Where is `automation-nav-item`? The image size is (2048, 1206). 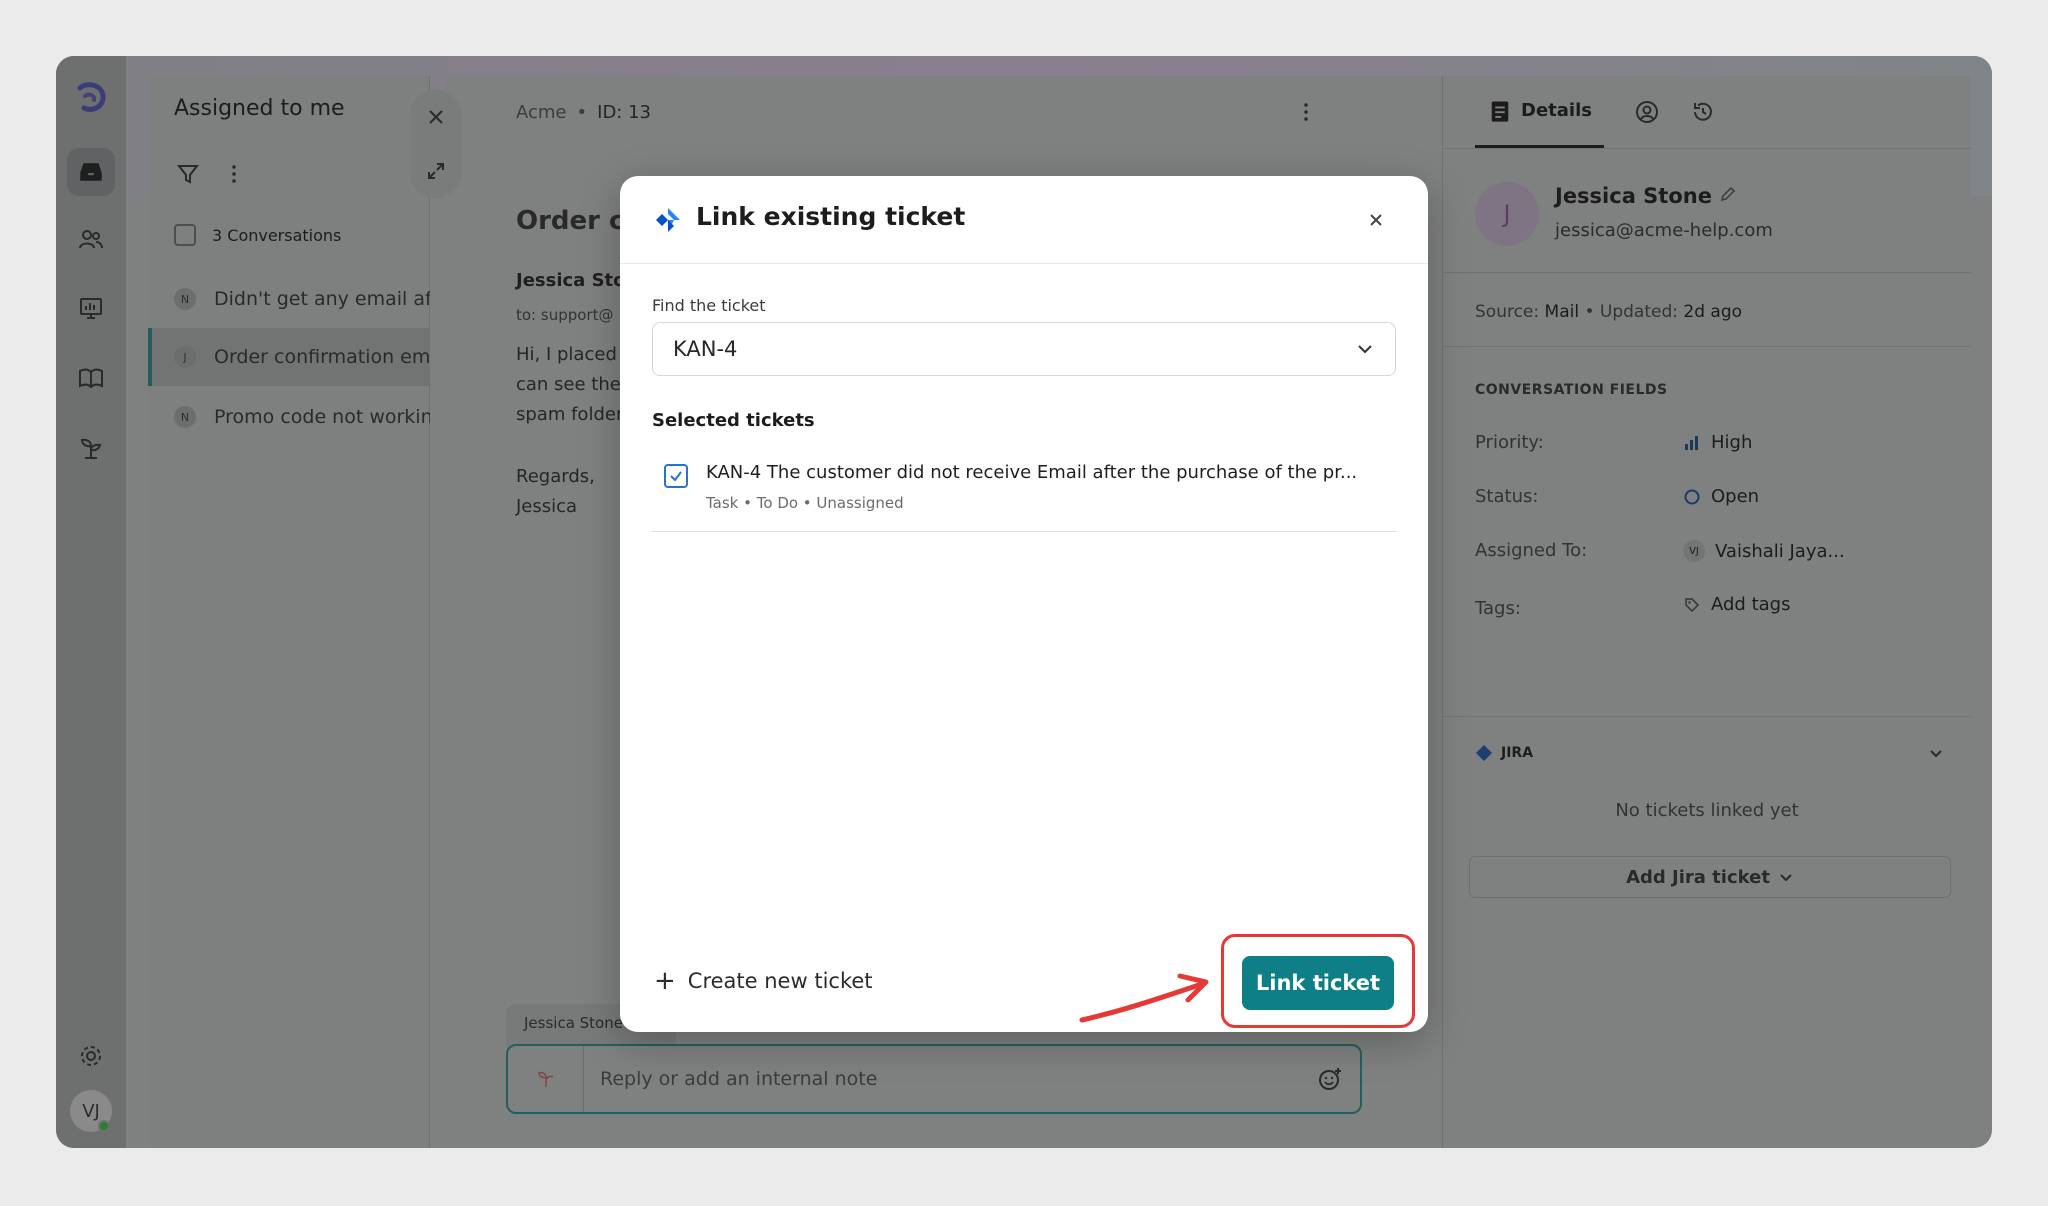 automation-nav-item is located at coordinates (91, 448).